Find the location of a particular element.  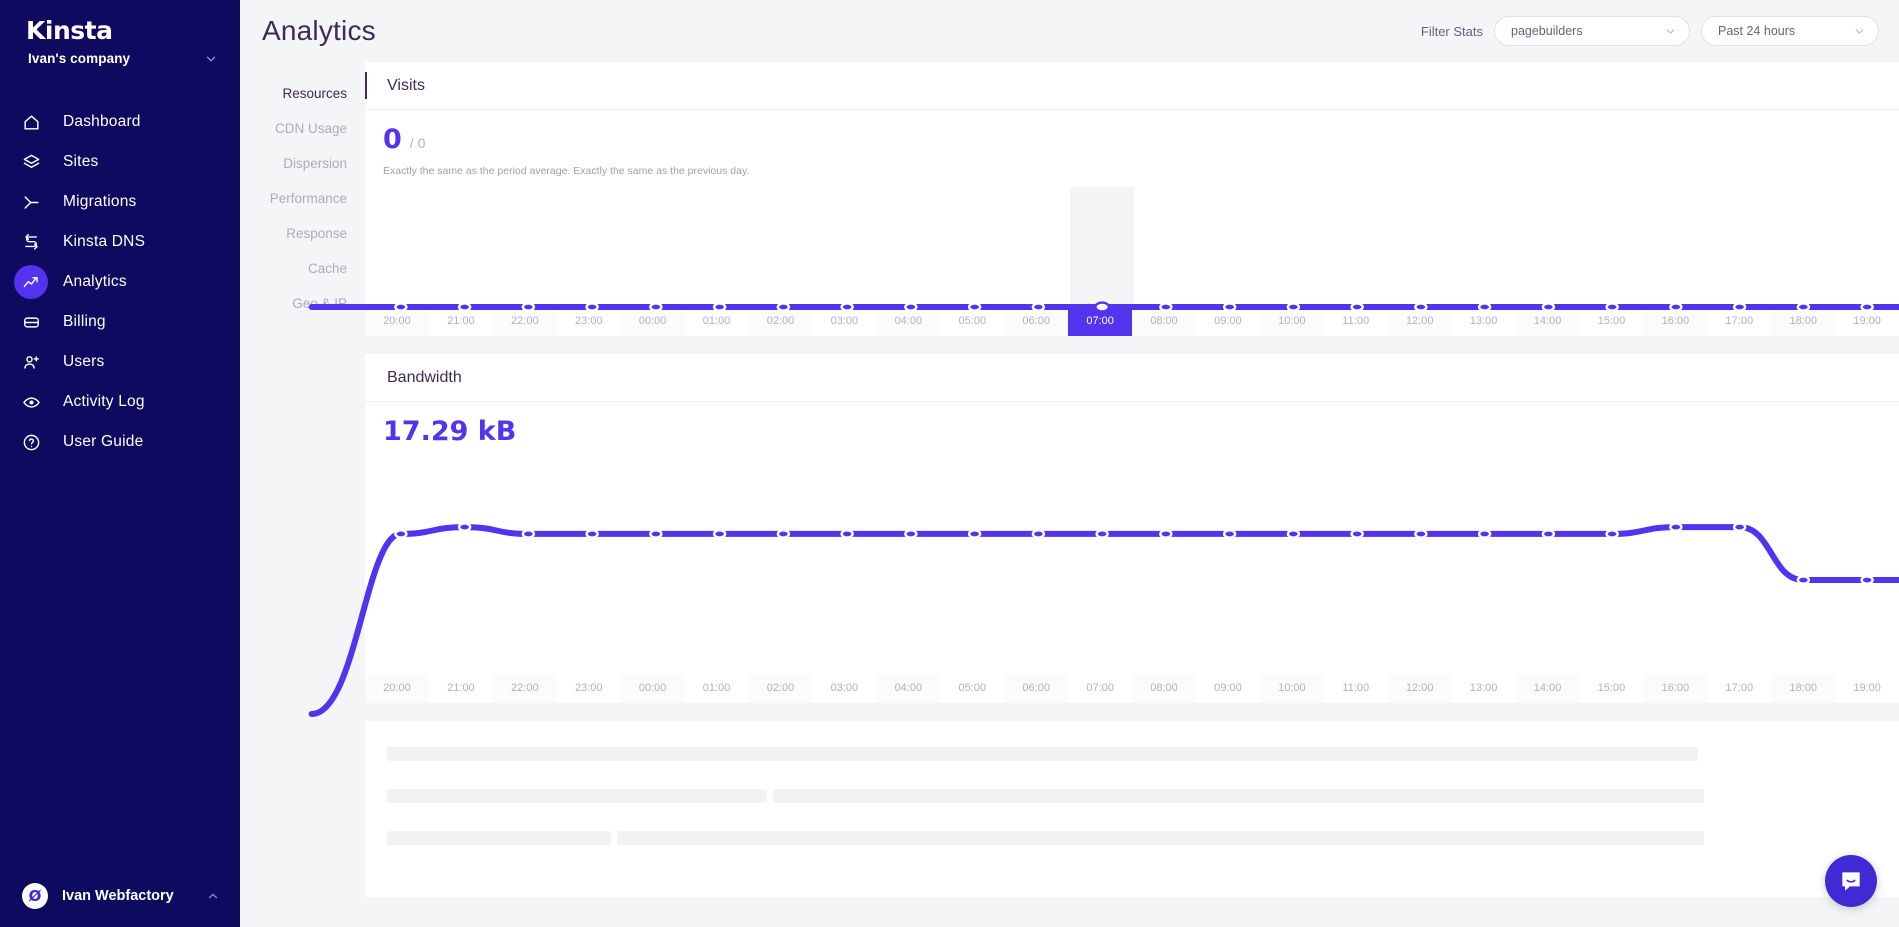

sidebar-item-sites: Sites is located at coordinates (120, 162).